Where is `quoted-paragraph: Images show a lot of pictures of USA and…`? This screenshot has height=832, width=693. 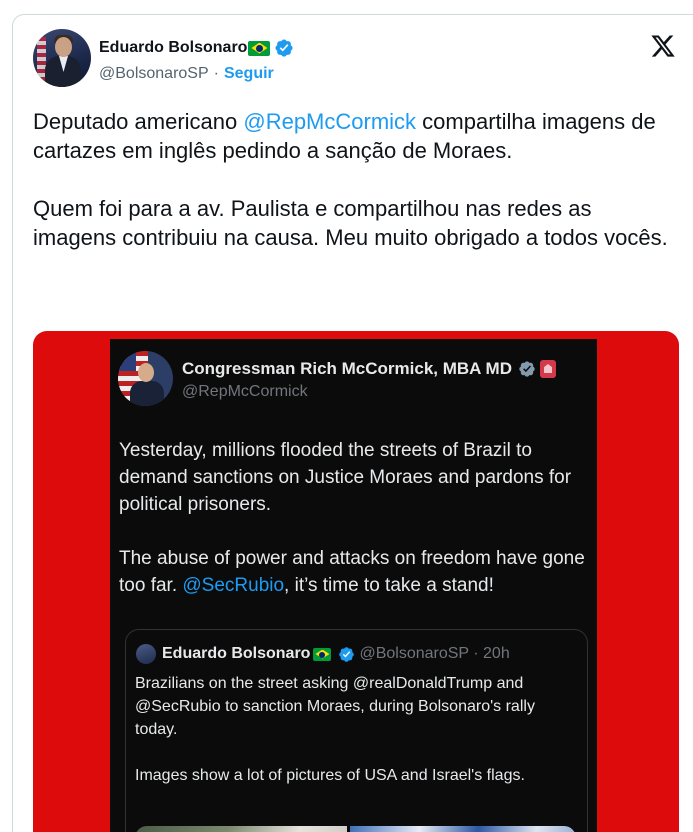 quoted-paragraph: Images show a lot of pictures of USA and… is located at coordinates (330, 775).